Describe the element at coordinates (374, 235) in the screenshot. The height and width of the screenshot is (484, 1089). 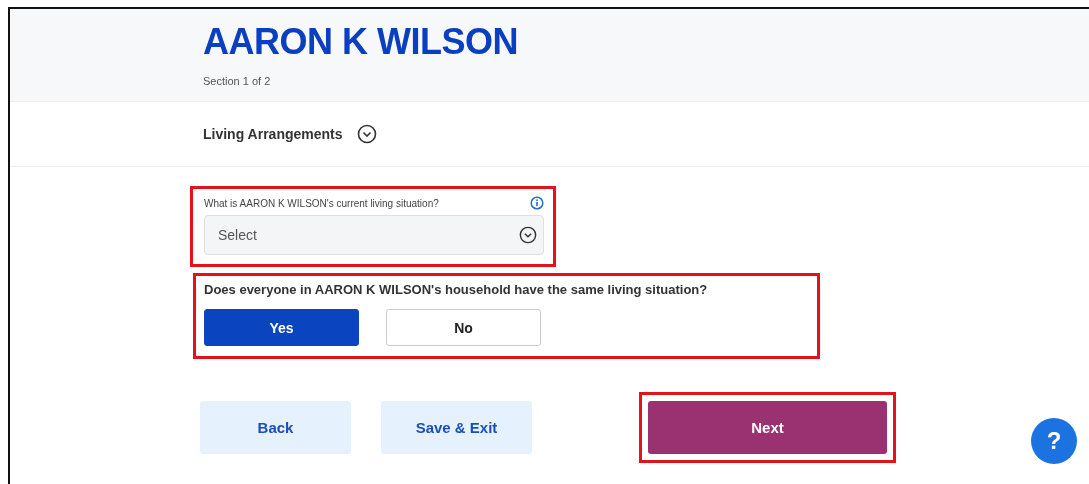
I see `living-situation-select: Select` at that location.